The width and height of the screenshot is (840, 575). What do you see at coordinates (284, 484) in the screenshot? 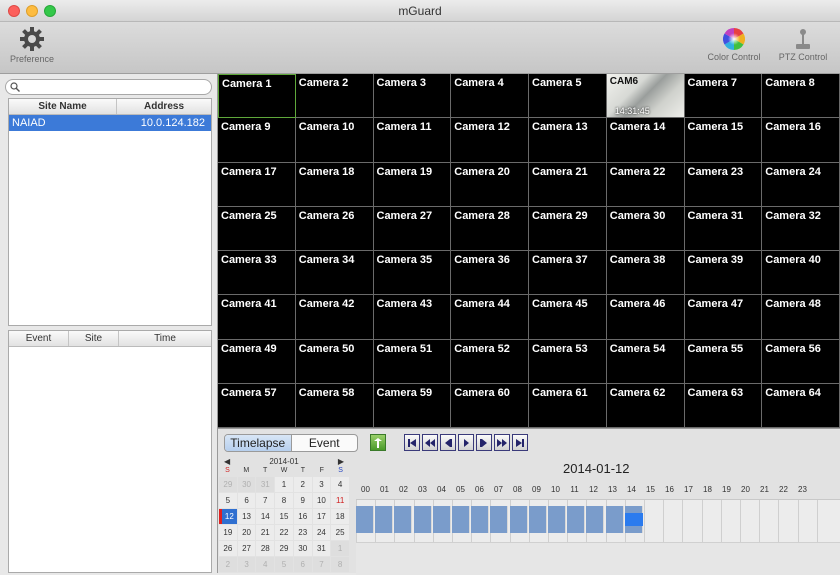
I see `calendar-day: 1` at bounding box center [284, 484].